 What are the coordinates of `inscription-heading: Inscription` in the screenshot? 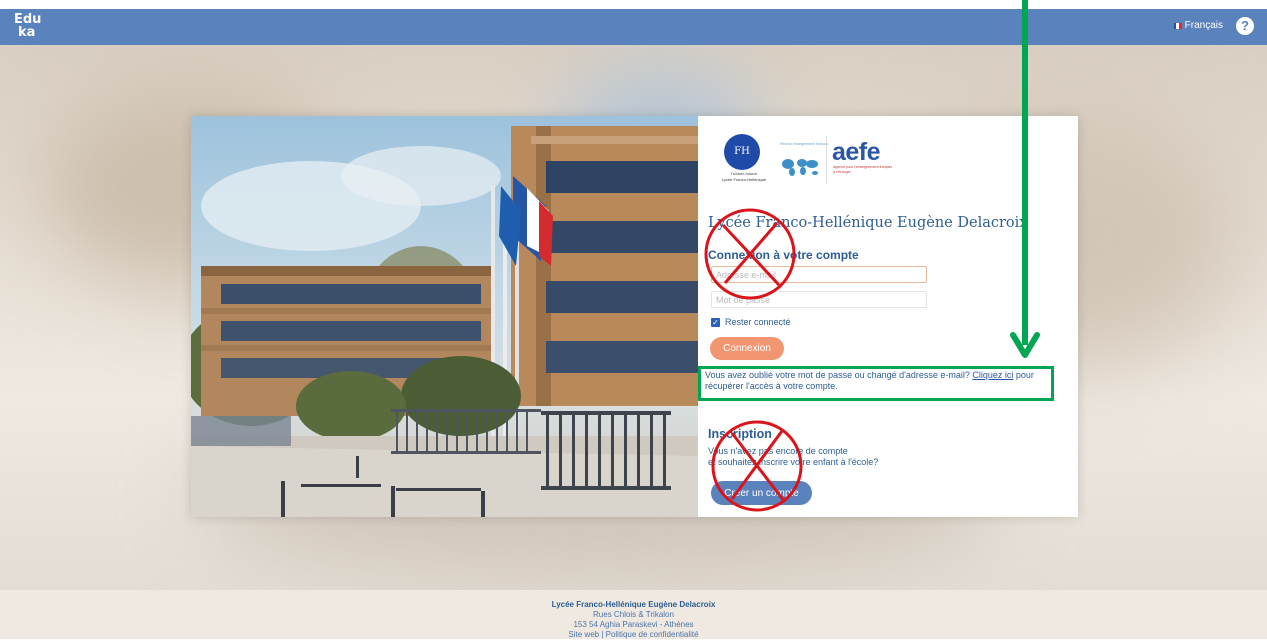 It's located at (740, 434).